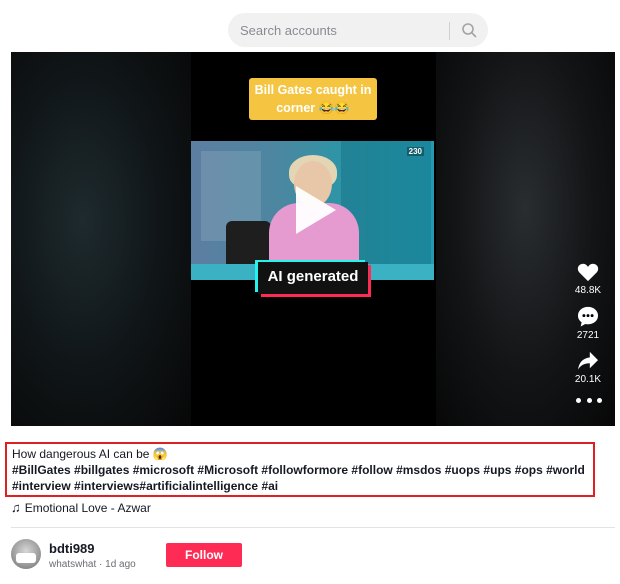 The image size is (620, 584). What do you see at coordinates (588, 335) in the screenshot?
I see `comment-count: 2721` at bounding box center [588, 335].